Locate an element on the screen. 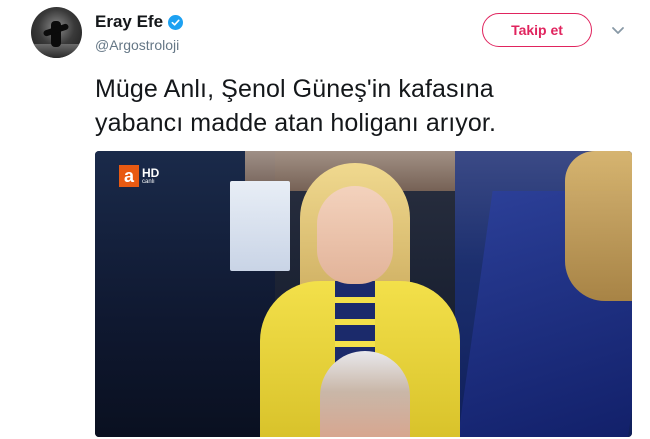 This screenshot has width=650, height=439. man-foreground is located at coordinates (365, 394).